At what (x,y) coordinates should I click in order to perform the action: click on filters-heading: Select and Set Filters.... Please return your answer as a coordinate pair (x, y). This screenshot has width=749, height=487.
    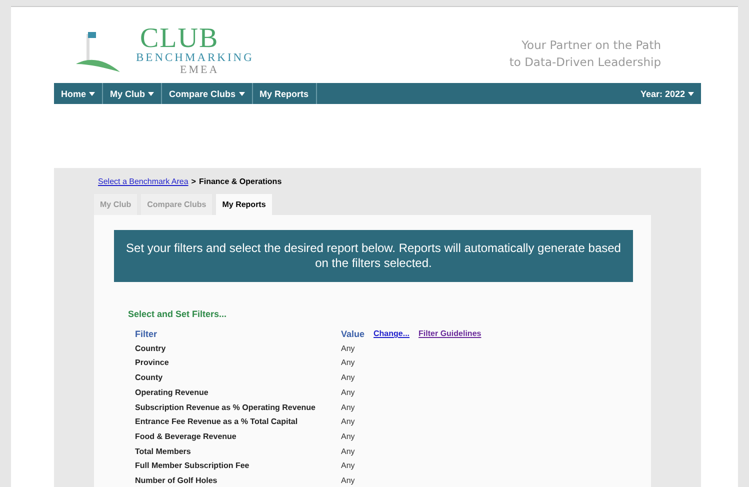
    Looking at the image, I should click on (178, 314).